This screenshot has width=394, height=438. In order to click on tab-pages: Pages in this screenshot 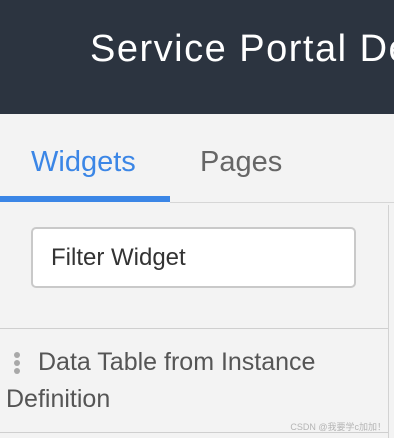, I will do `click(241, 162)`.